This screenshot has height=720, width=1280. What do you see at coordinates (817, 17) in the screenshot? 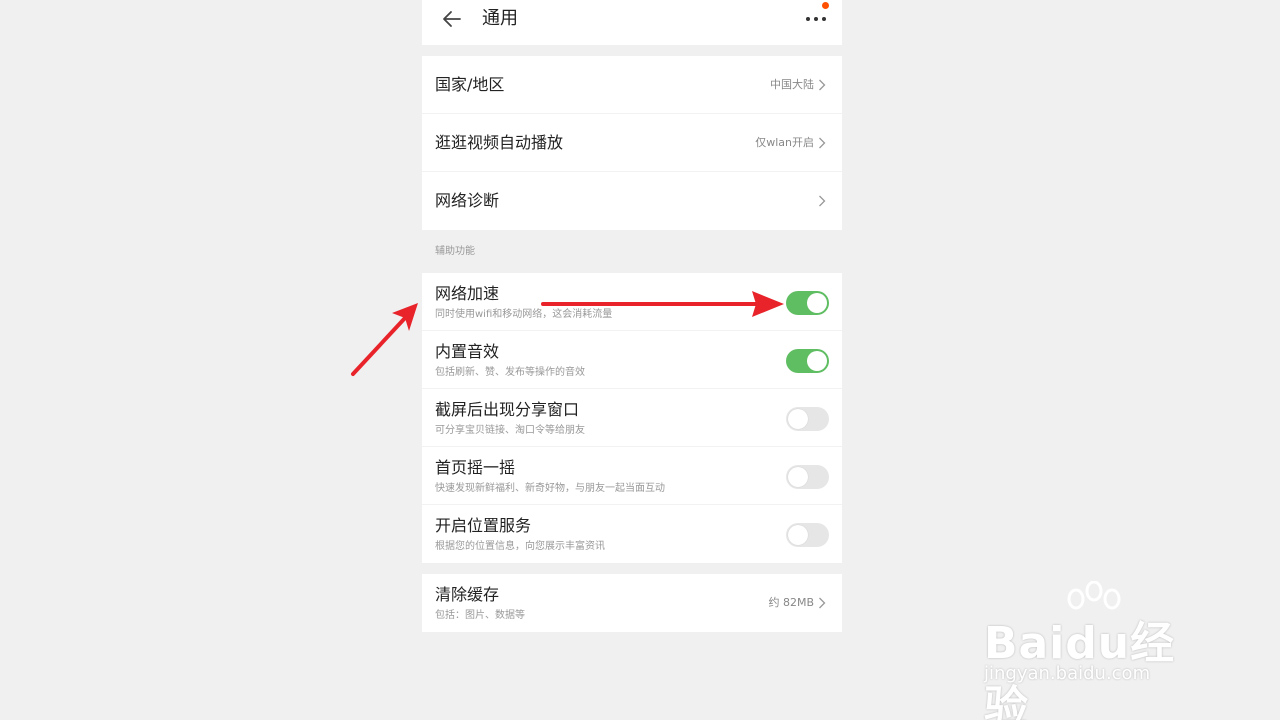
I see `more-button` at bounding box center [817, 17].